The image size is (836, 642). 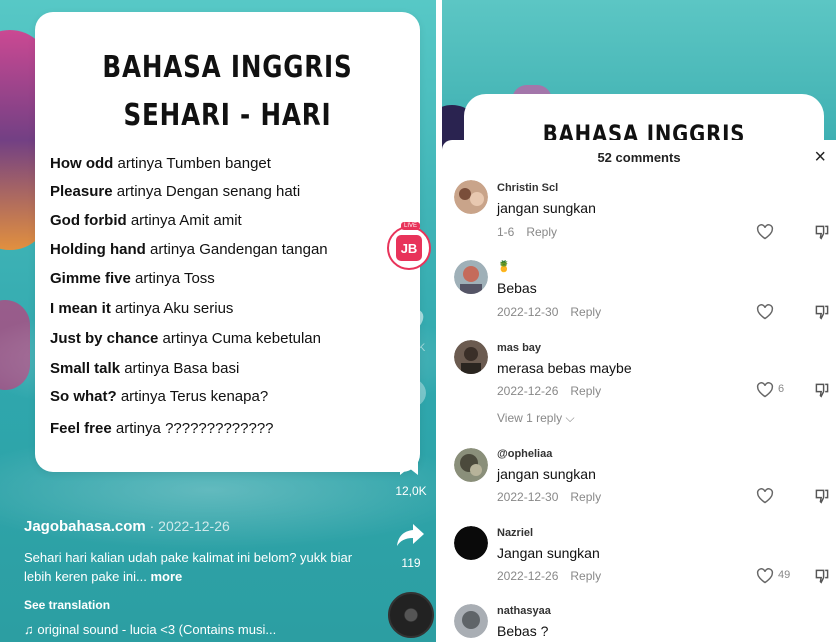 I want to click on comment-username: mas bay, so click(x=519, y=348).